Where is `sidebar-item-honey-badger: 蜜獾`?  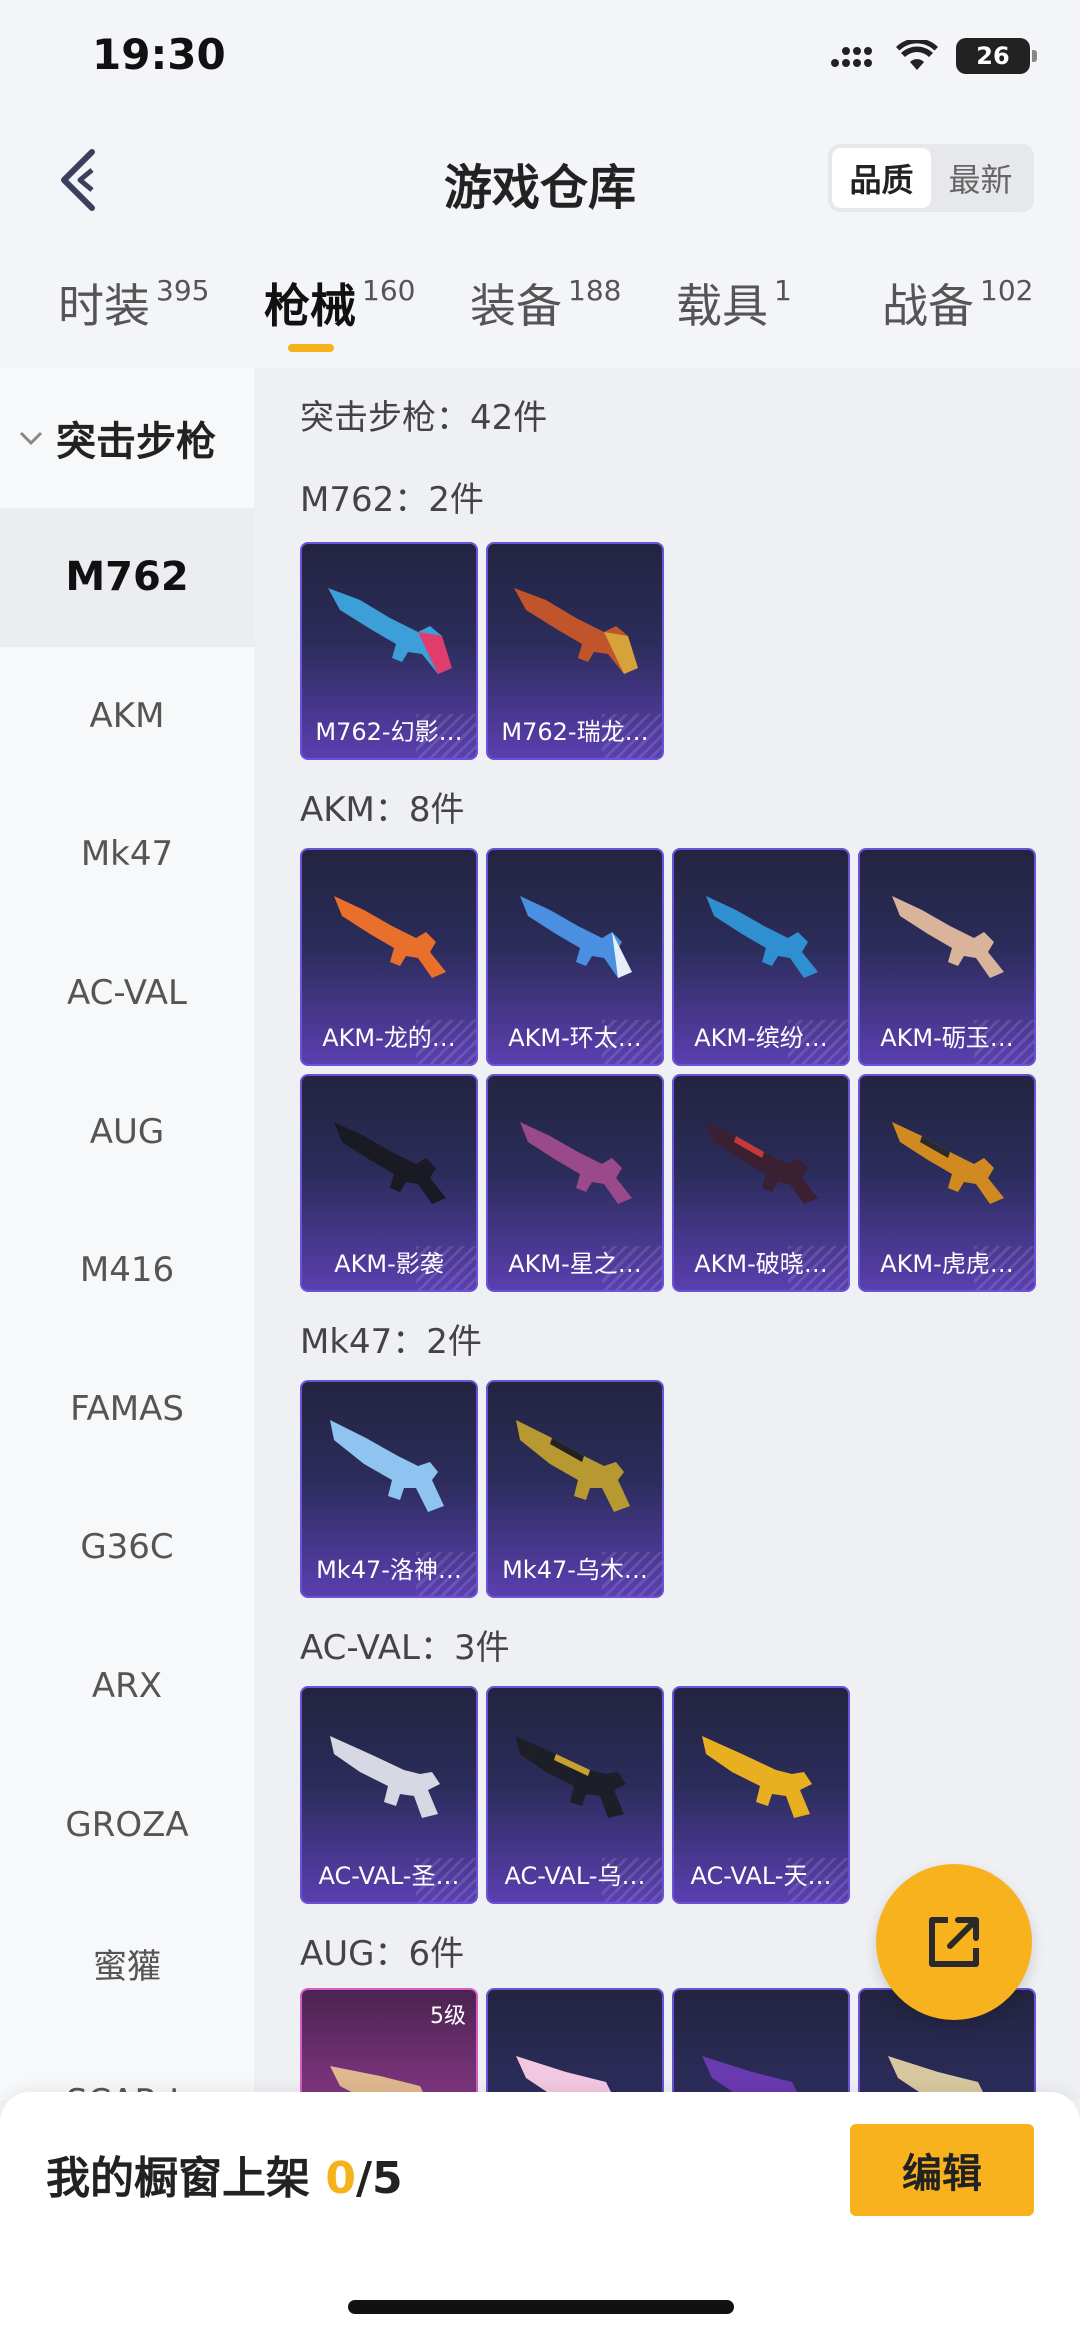 sidebar-item-honey-badger: 蜜獾 is located at coordinates (127, 1963).